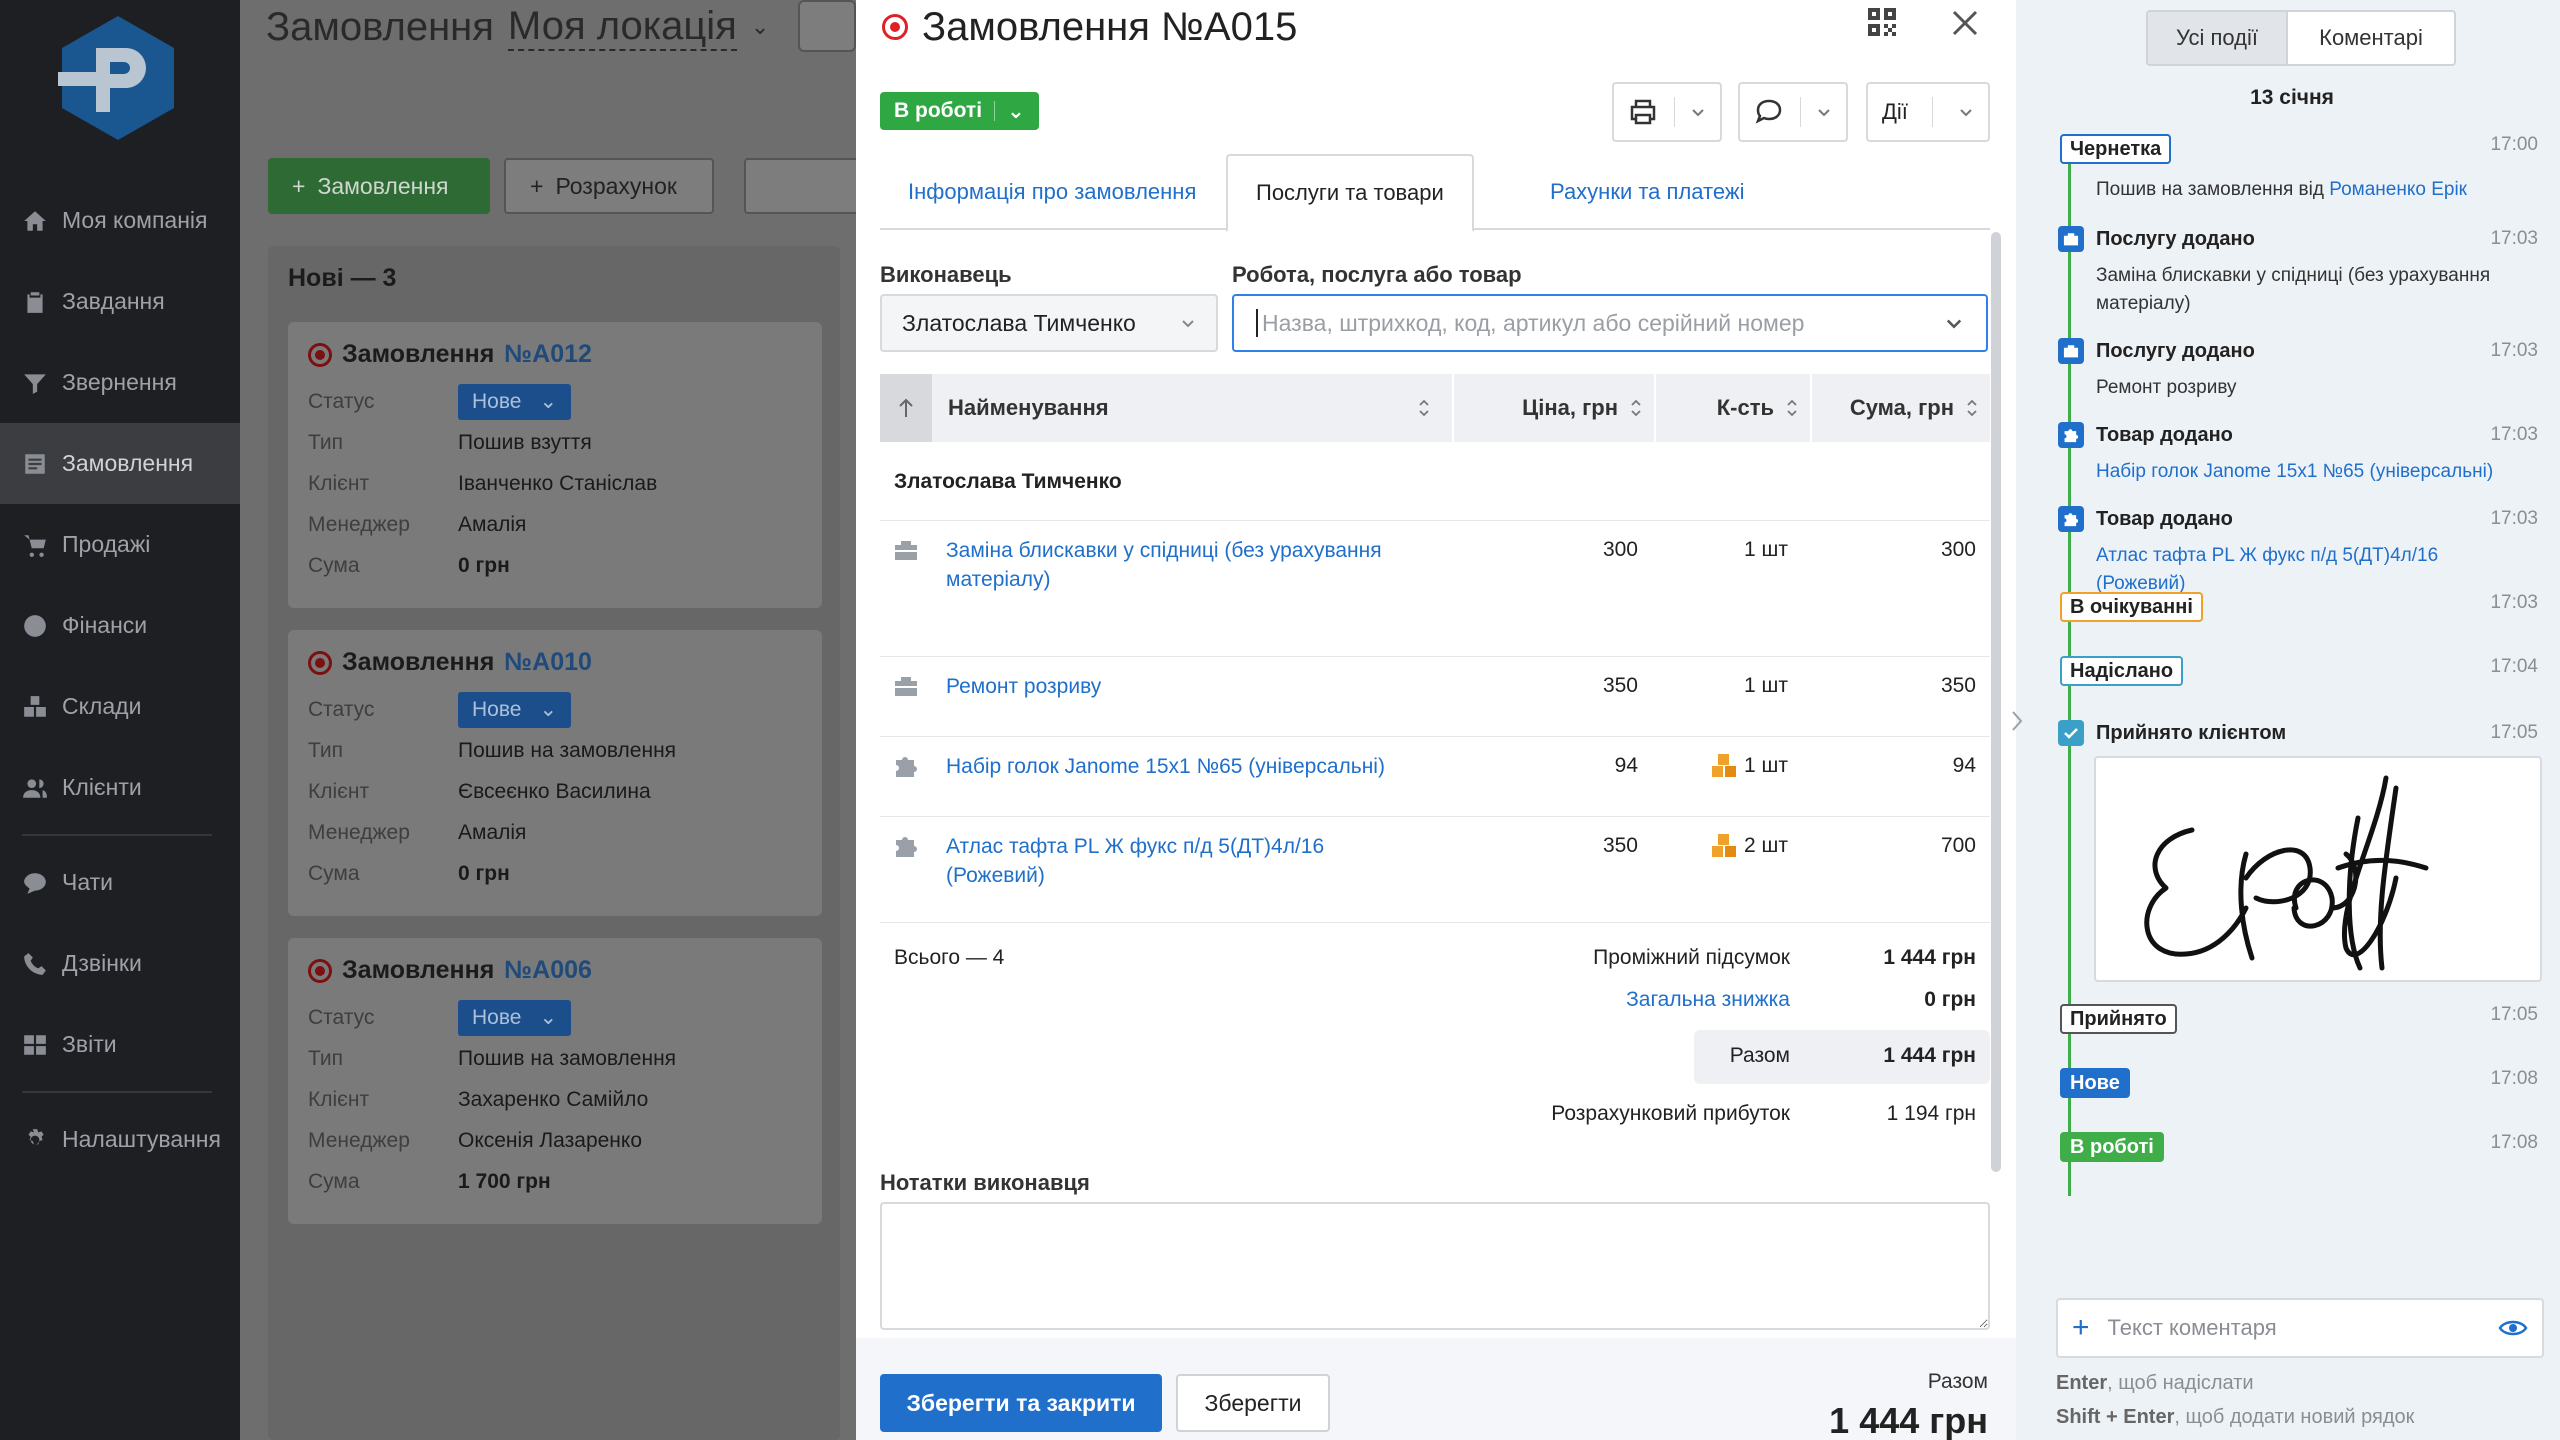 Image resolution: width=2560 pixels, height=1440 pixels. I want to click on tab-all-events: Усі події, so click(2218, 38).